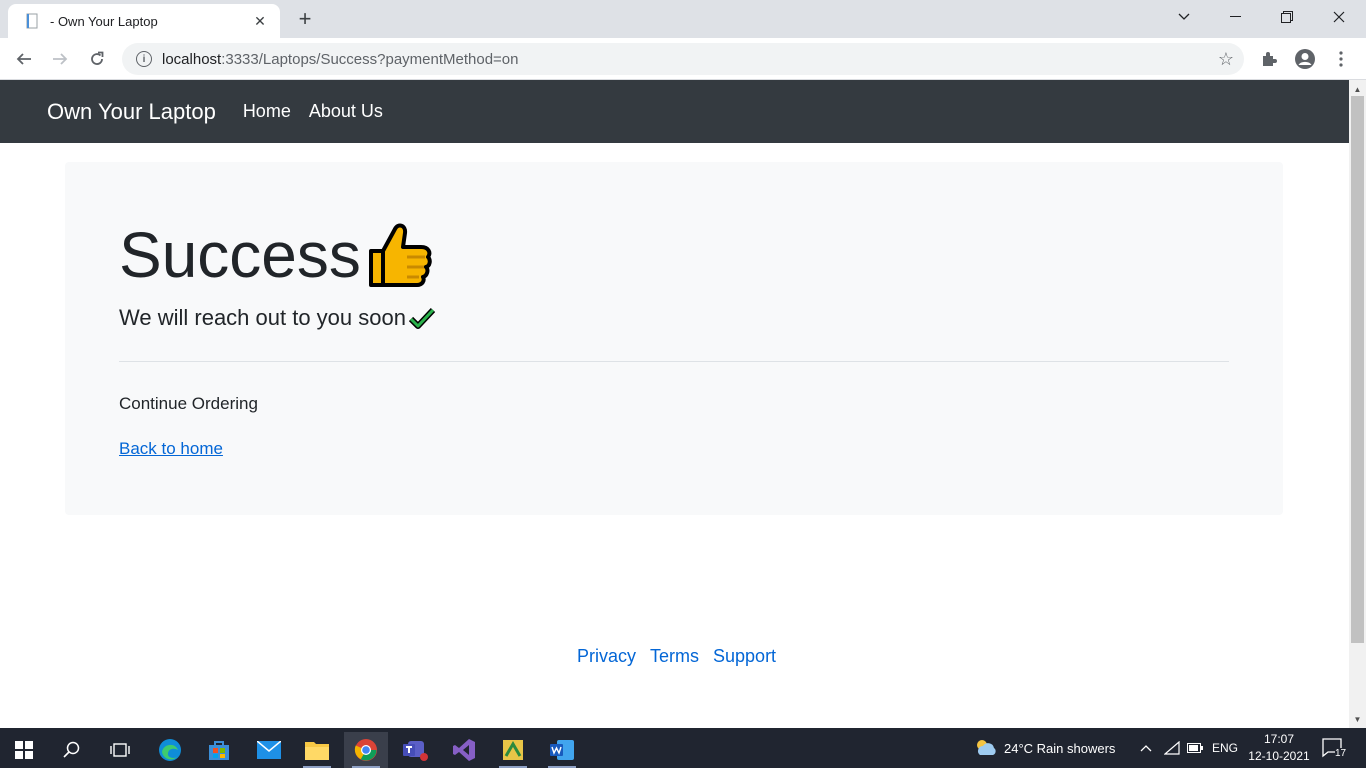 The height and width of the screenshot is (768, 1366). I want to click on language-text: ENG, so click(1225, 748).